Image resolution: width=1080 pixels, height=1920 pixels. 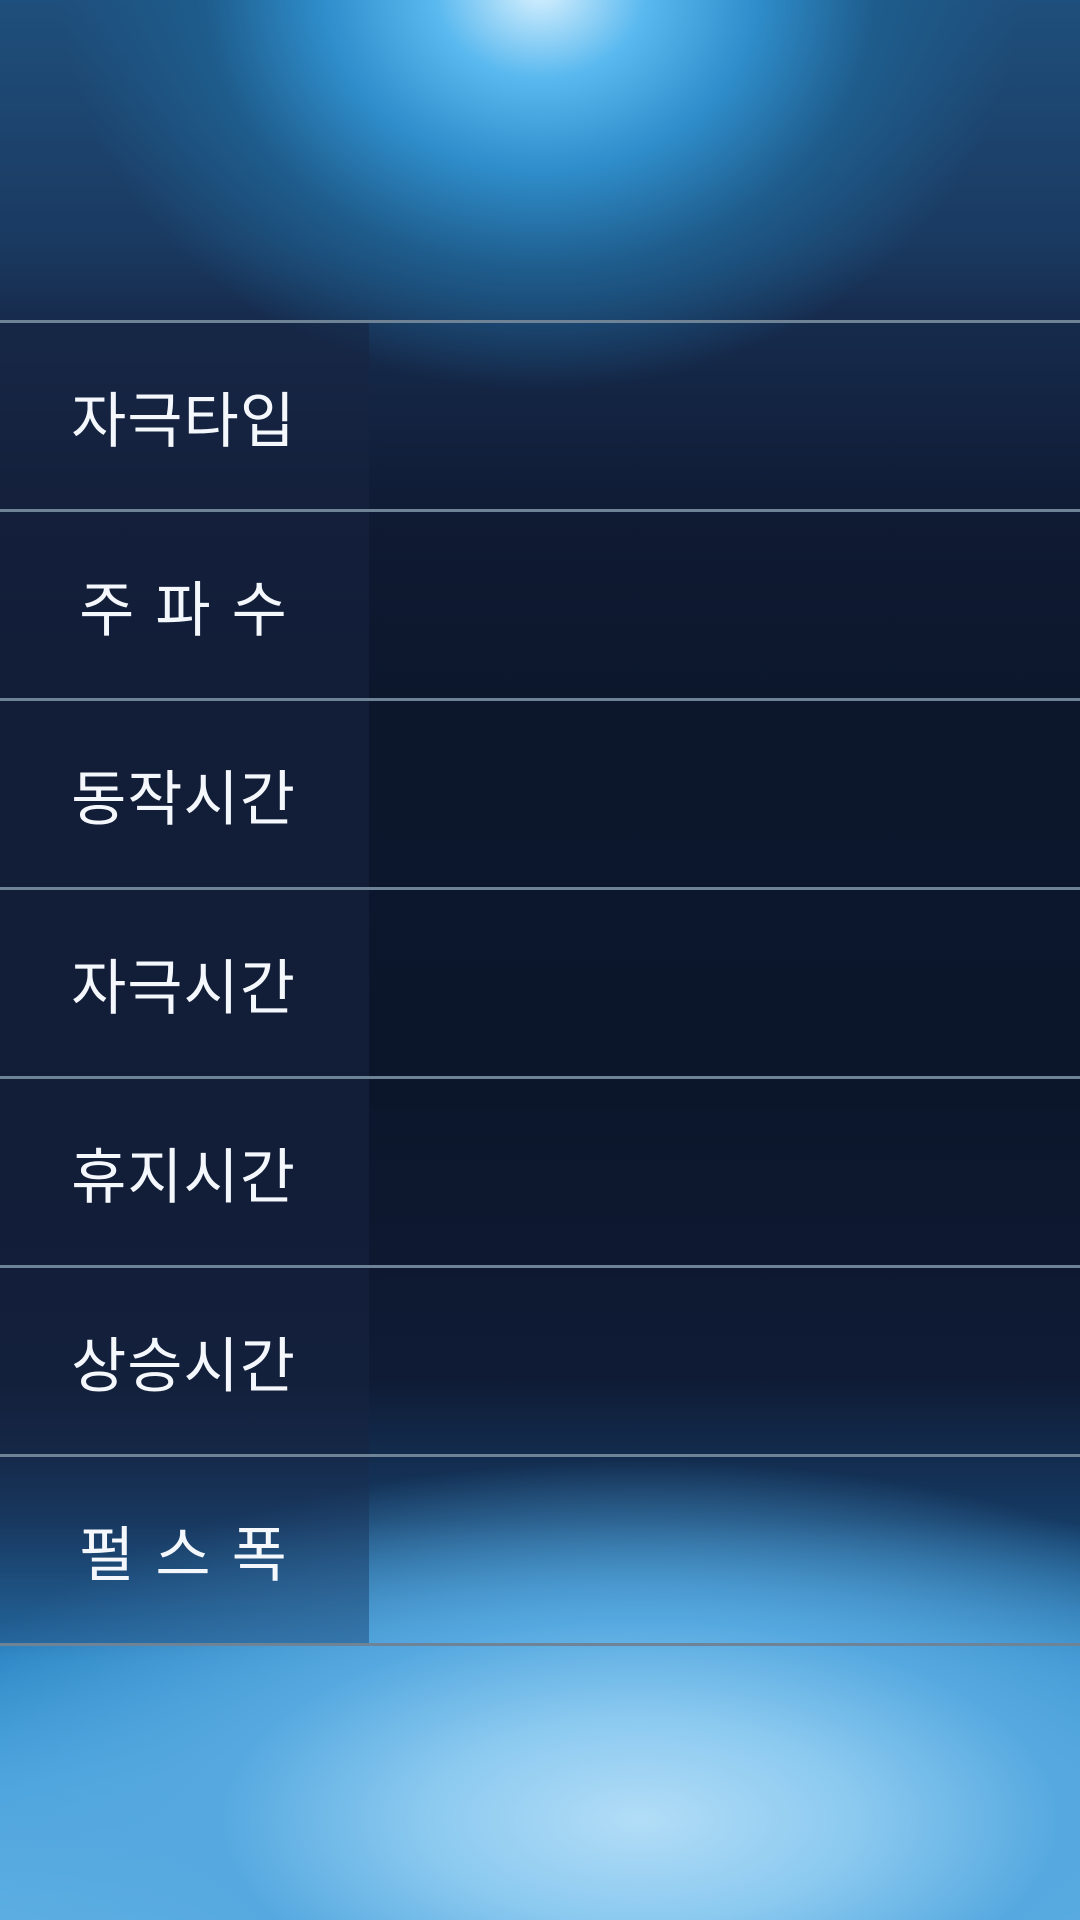 I want to click on param-row-frequency: 주 파 수, so click(x=540, y=606).